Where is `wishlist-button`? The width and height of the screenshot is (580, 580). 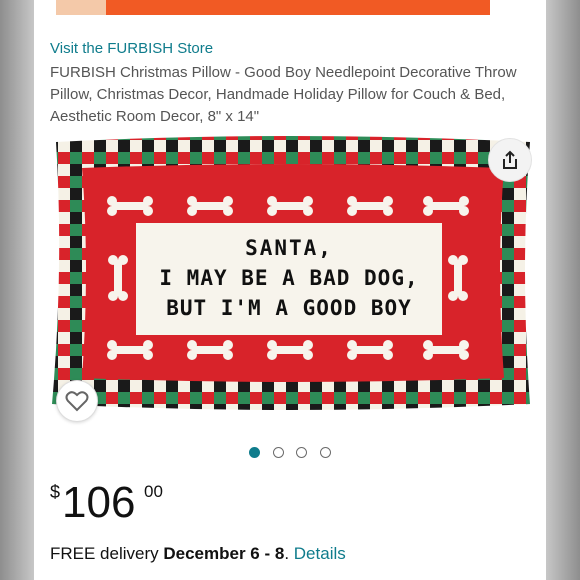
wishlist-button is located at coordinates (77, 401).